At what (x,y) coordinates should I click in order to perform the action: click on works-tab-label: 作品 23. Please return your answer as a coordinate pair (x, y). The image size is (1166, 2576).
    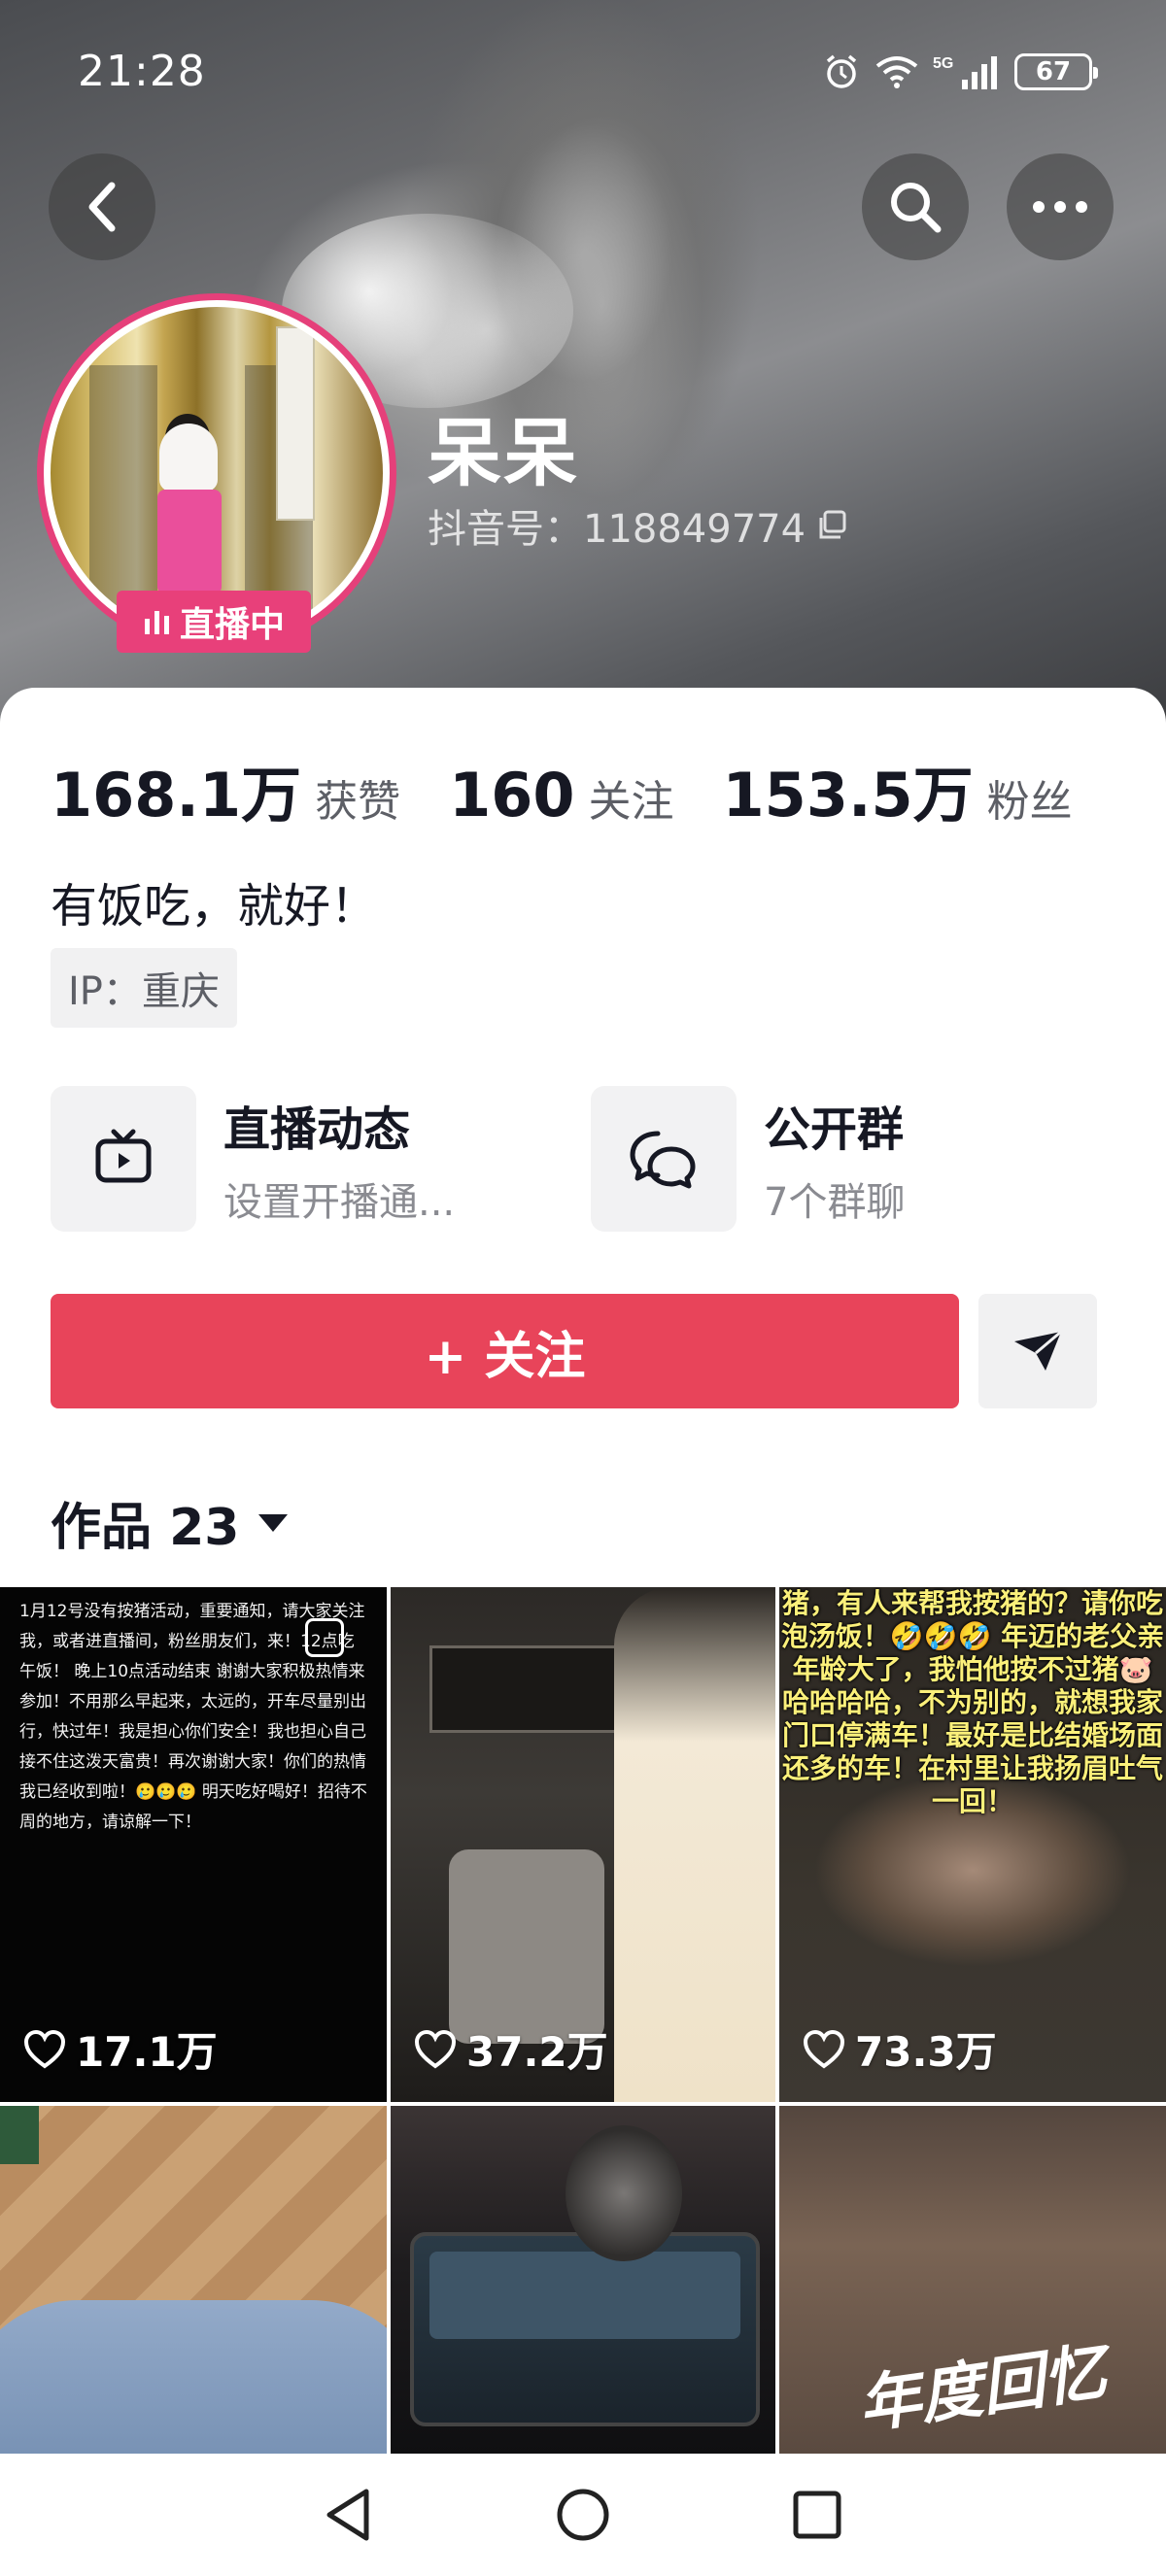
    Looking at the image, I should click on (145, 1528).